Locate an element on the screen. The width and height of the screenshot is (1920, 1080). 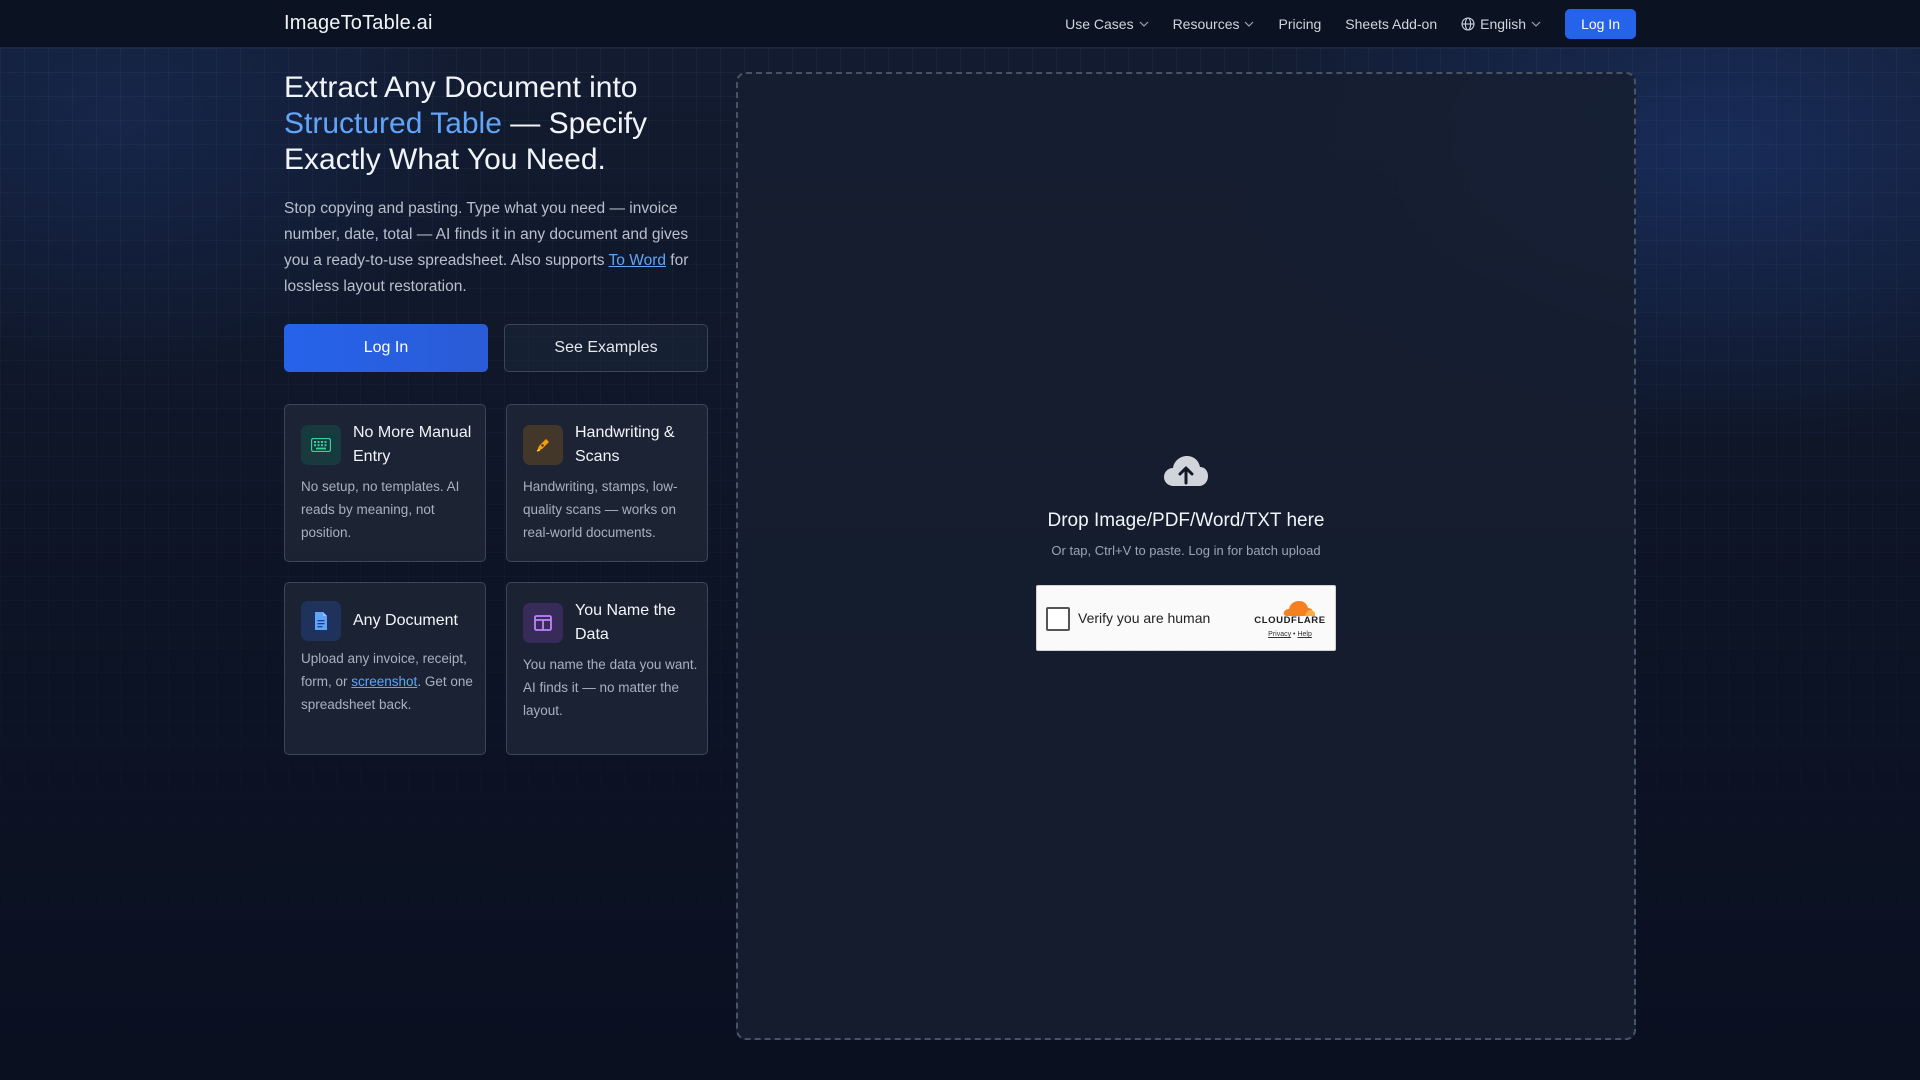
to-word-link: To Word is located at coordinates (637, 260).